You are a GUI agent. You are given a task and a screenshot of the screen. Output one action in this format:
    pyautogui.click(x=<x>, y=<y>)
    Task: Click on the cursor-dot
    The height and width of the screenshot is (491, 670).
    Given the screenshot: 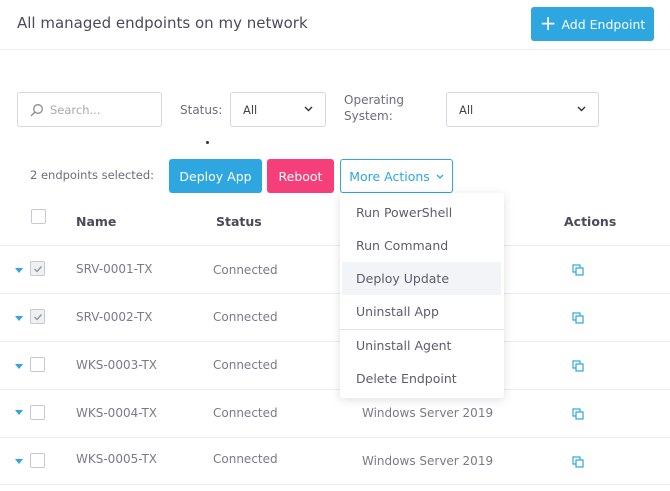 What is the action you would take?
    pyautogui.click(x=207, y=142)
    